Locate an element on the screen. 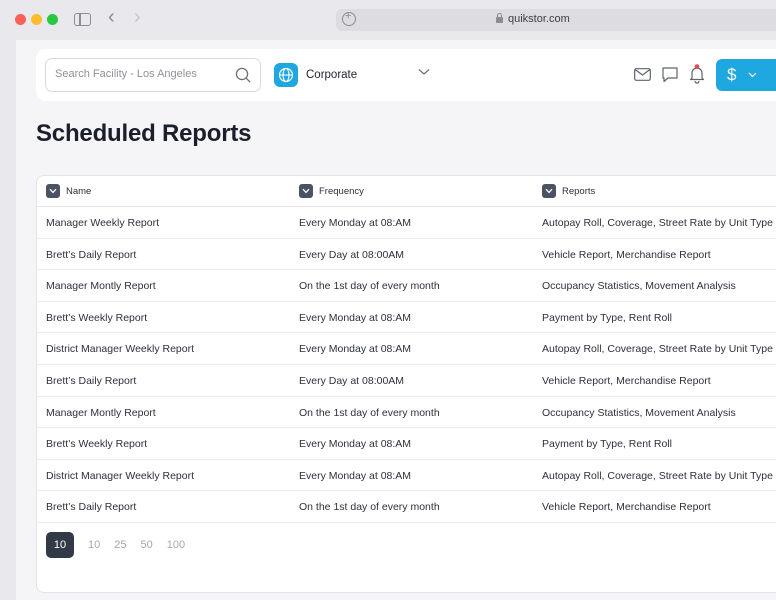 Image resolution: width=776 pixels, height=600 pixels. notification-dot is located at coordinates (697, 66).